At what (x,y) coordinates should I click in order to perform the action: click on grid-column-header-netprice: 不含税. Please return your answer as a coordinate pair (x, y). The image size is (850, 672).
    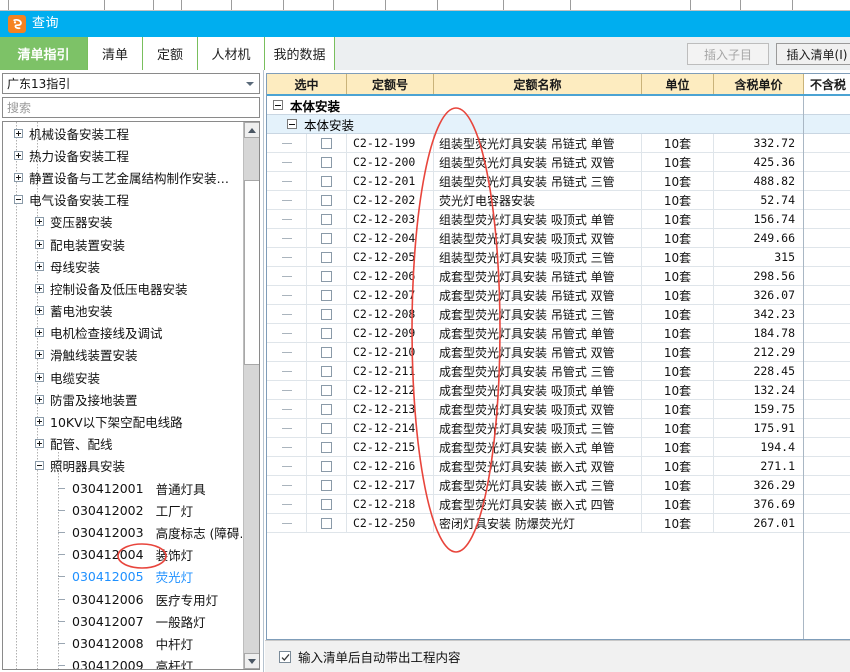
    Looking at the image, I should click on (827, 84).